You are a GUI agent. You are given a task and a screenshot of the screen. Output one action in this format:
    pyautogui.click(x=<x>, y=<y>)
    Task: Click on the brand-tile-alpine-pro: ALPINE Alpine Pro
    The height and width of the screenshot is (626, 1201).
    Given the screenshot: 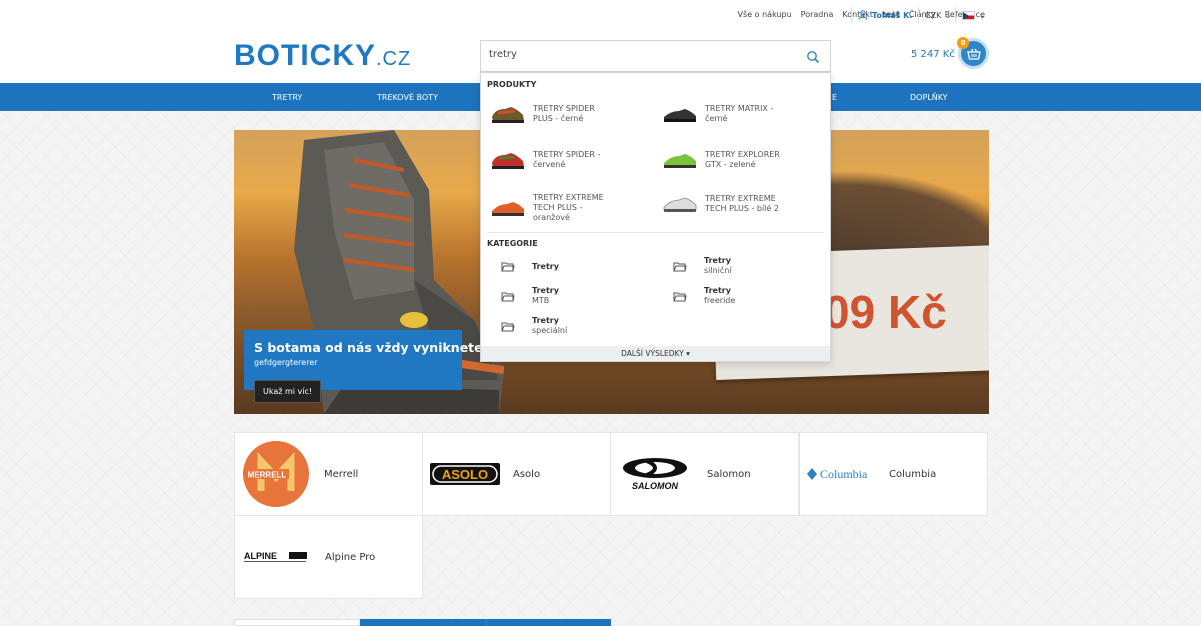 What is the action you would take?
    pyautogui.click(x=328, y=557)
    